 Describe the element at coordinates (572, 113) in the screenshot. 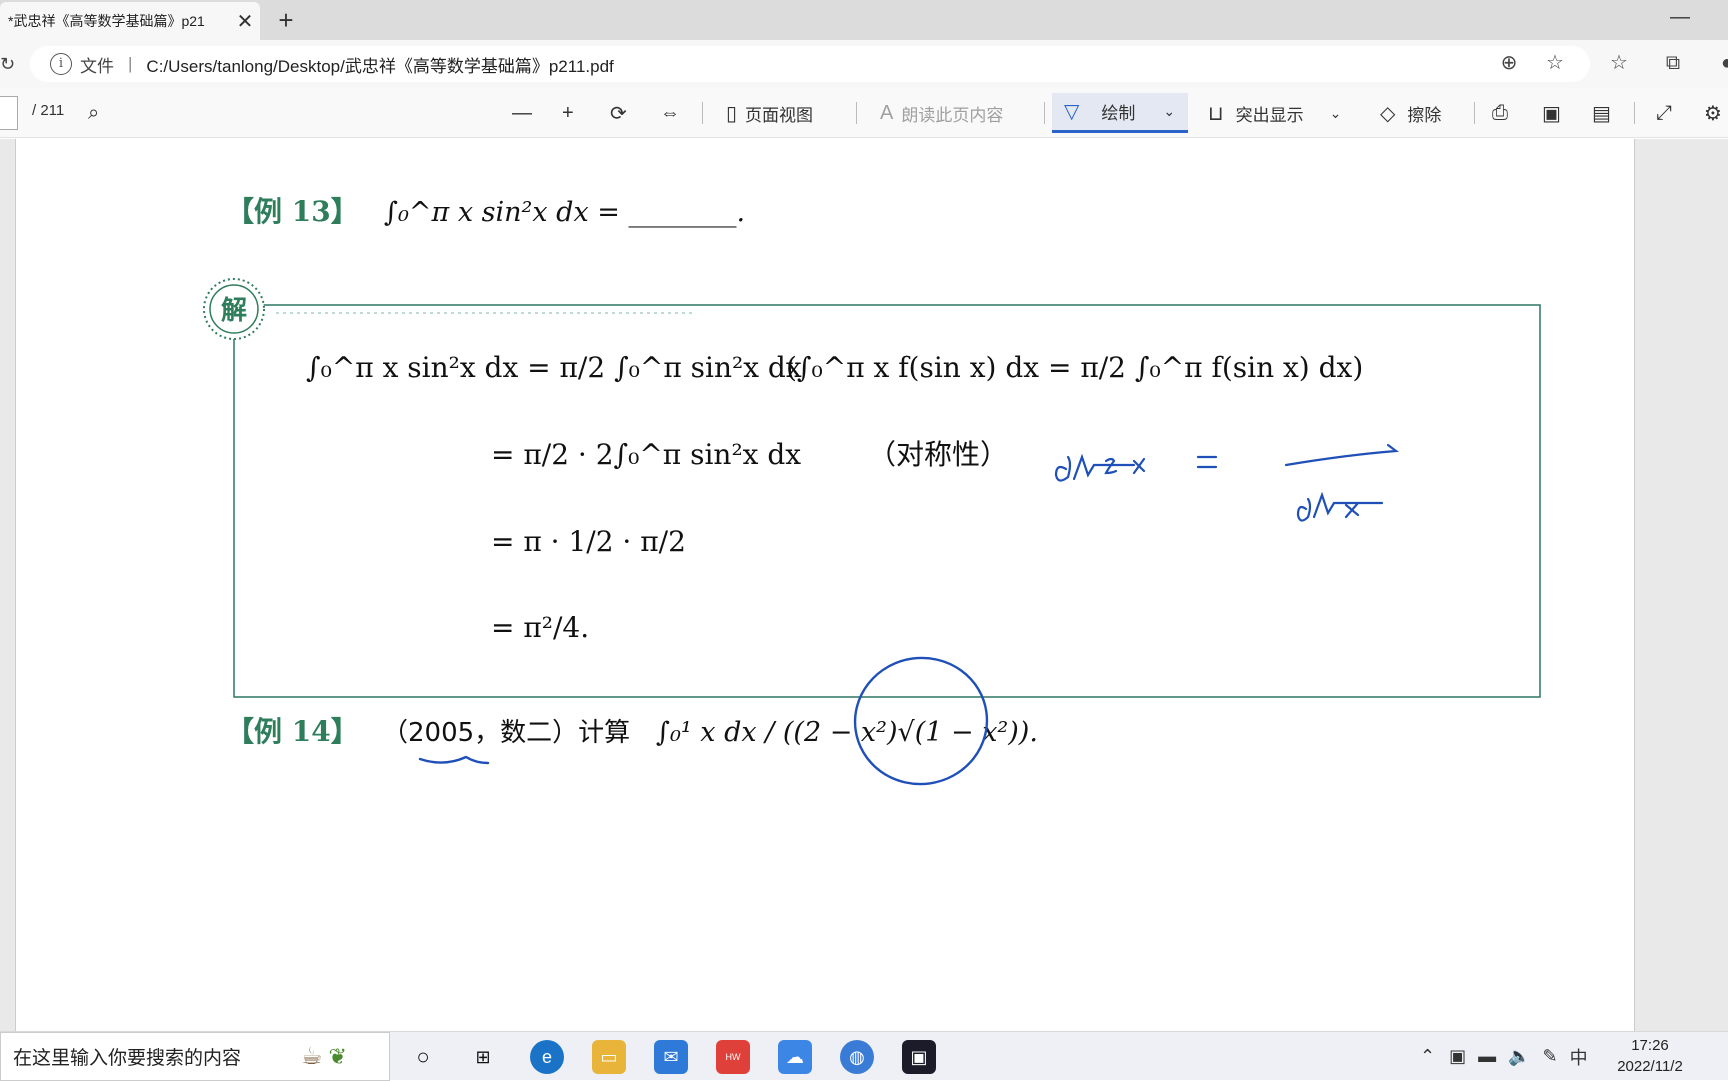

I see `zoom-in-button: +` at that location.